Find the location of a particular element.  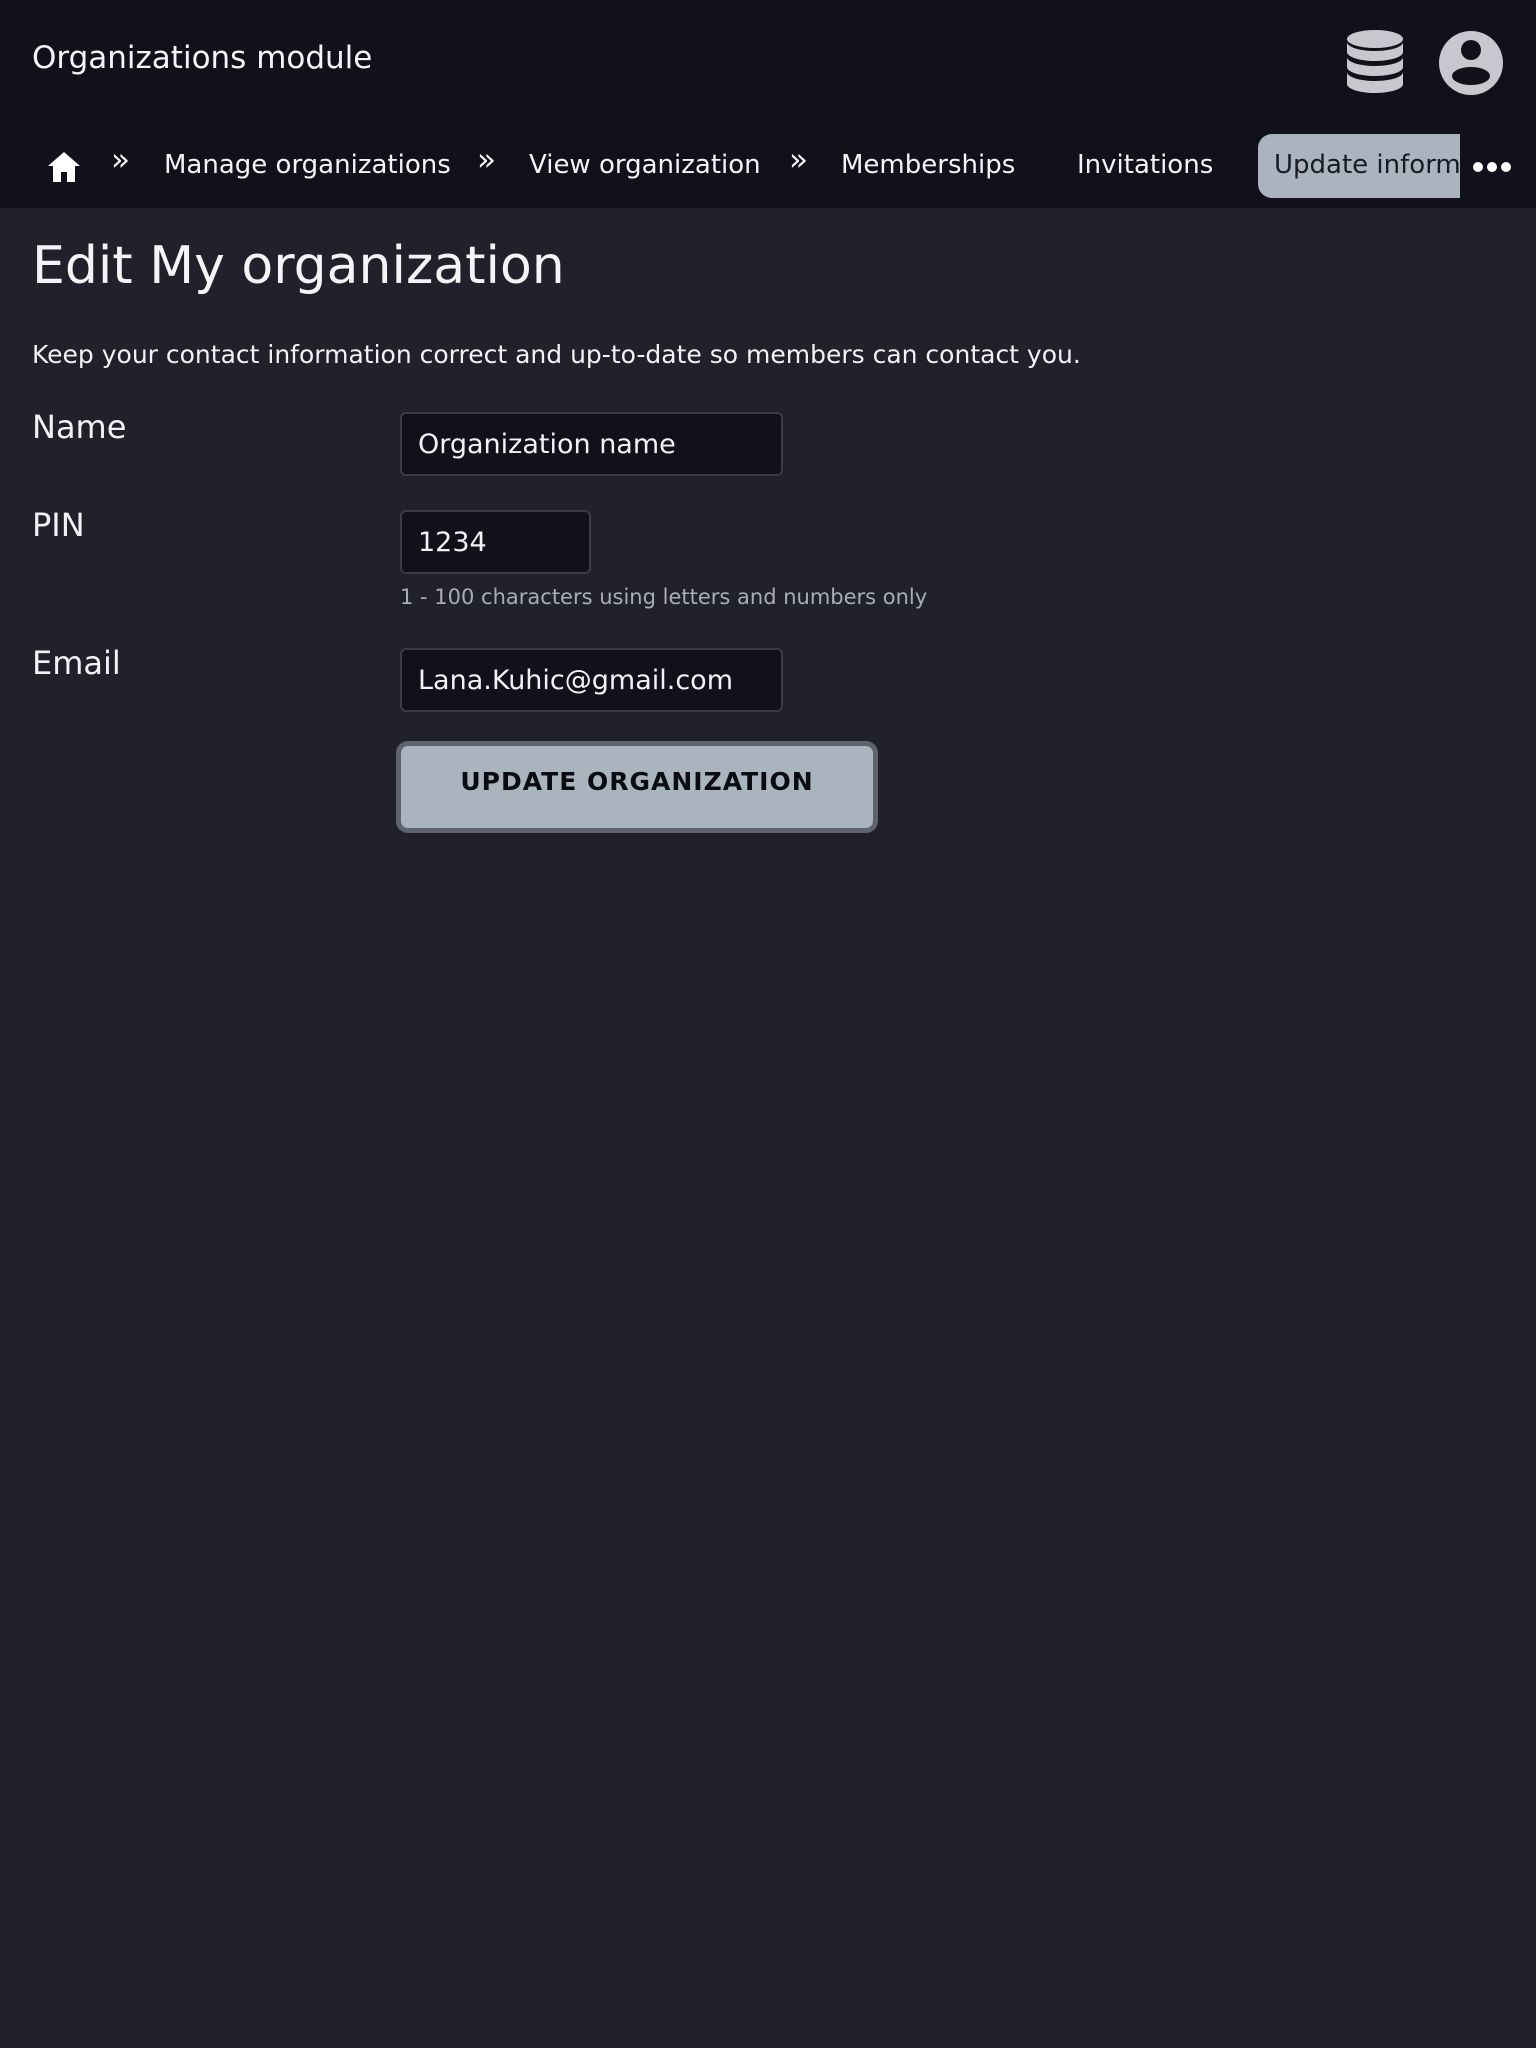

breadcrumb-view-organization: View organization is located at coordinates (645, 165).